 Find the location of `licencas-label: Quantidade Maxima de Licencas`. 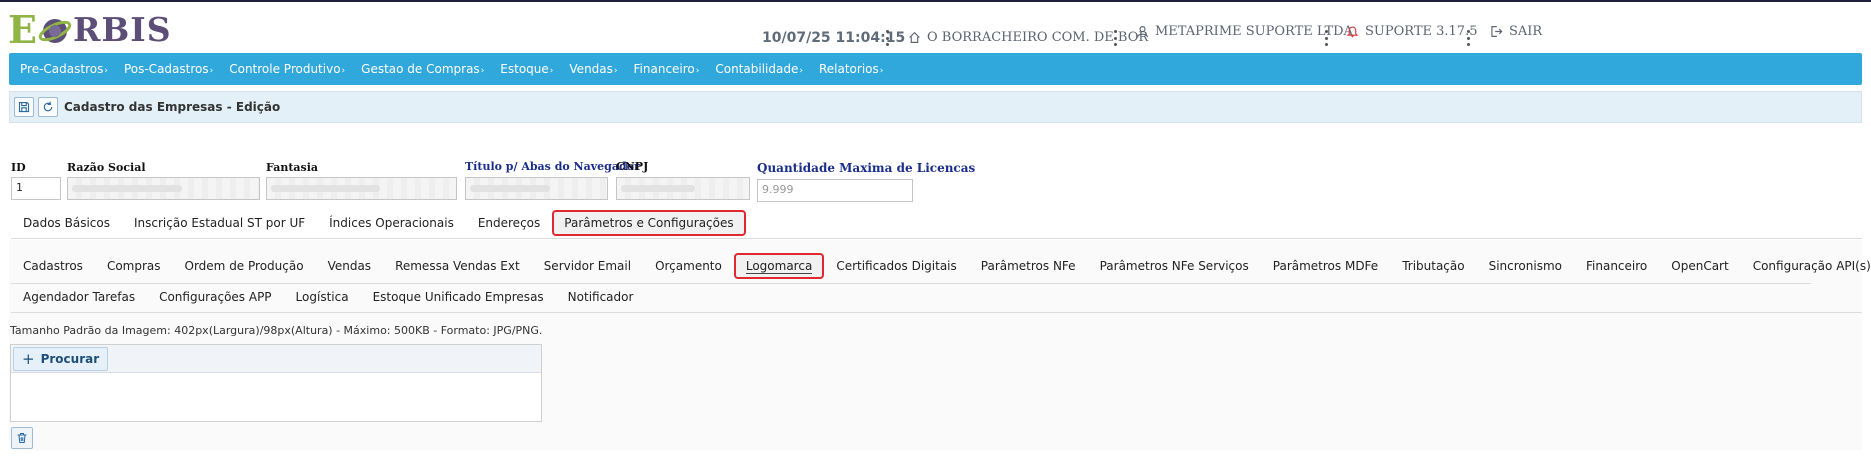

licencas-label: Quantidade Maxima de Licencas is located at coordinates (866, 168).